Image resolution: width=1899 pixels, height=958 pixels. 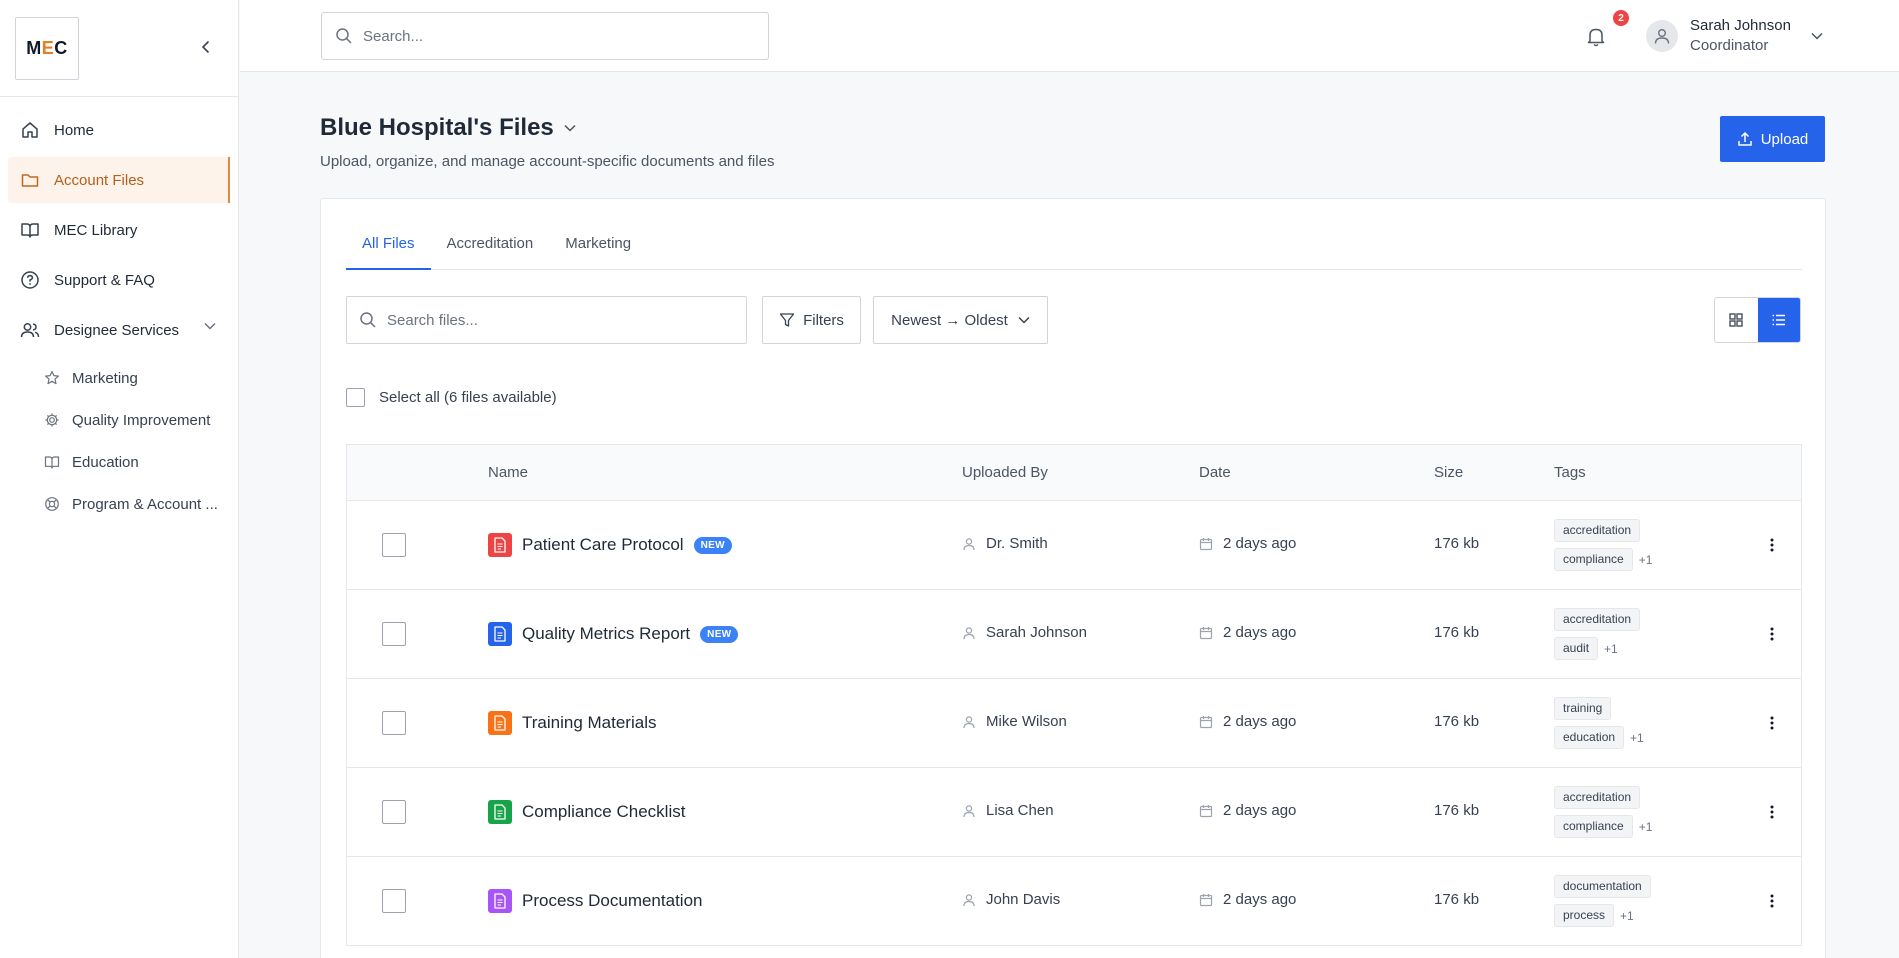 I want to click on collapse-sidebar-button, so click(x=206, y=47).